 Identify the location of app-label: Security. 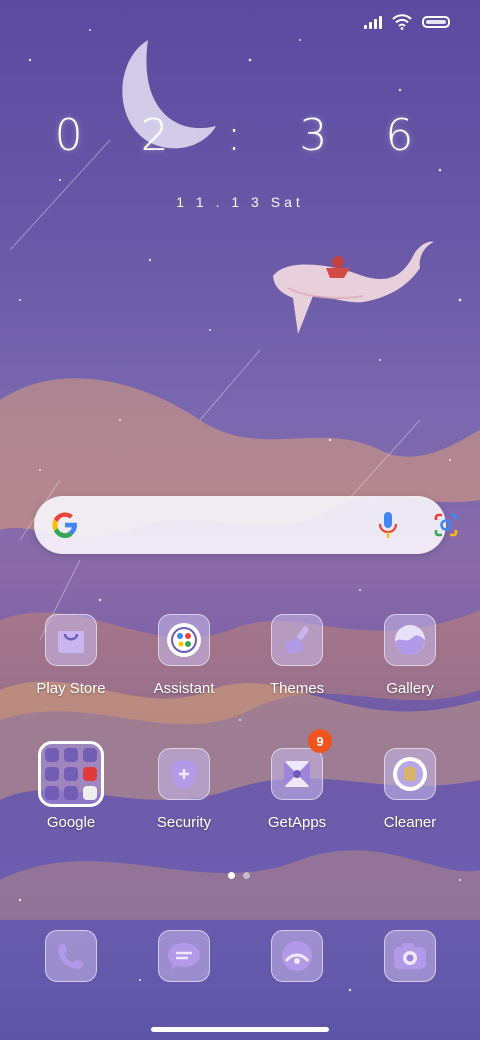
(184, 822).